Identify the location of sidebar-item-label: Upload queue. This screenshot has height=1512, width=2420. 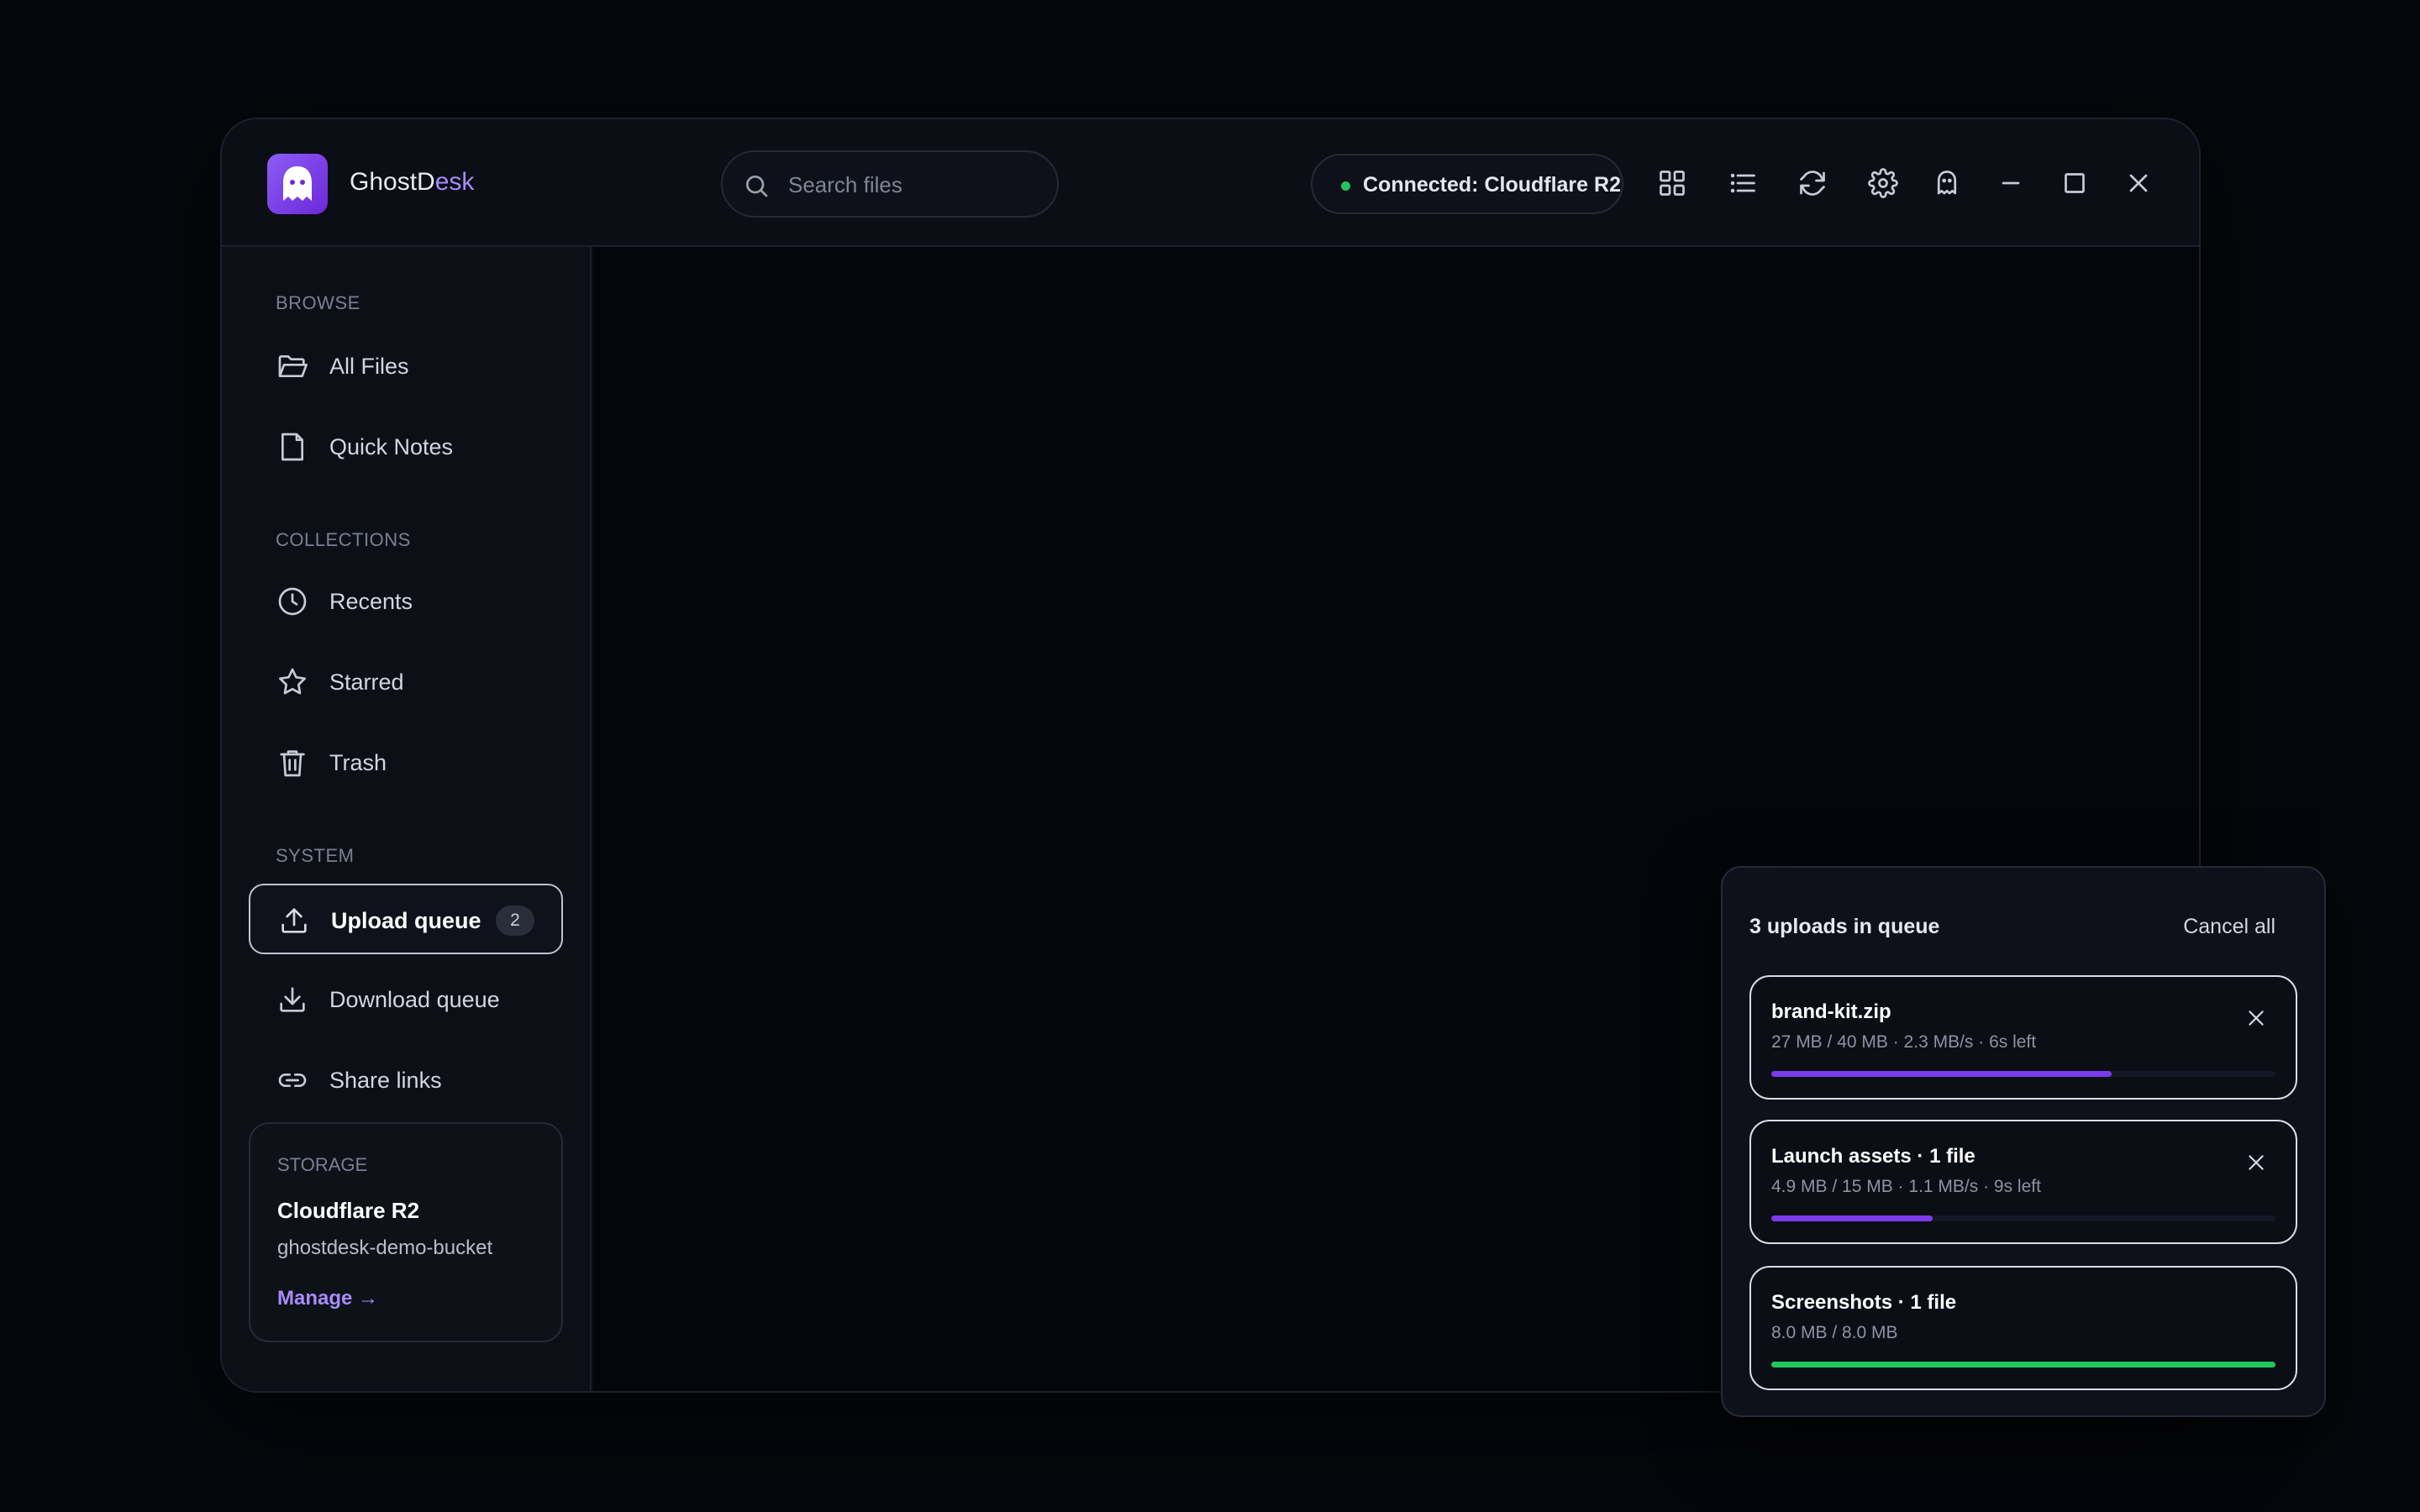
(406, 920).